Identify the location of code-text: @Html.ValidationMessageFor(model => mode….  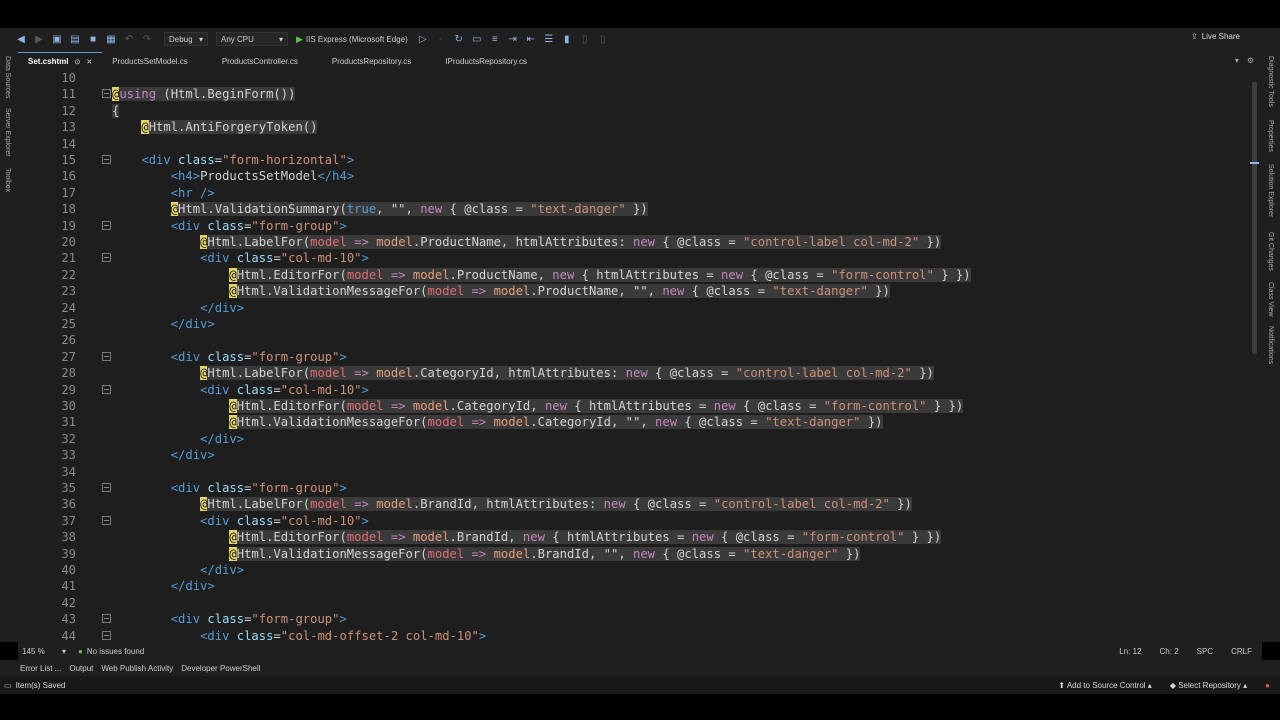
(497, 422).